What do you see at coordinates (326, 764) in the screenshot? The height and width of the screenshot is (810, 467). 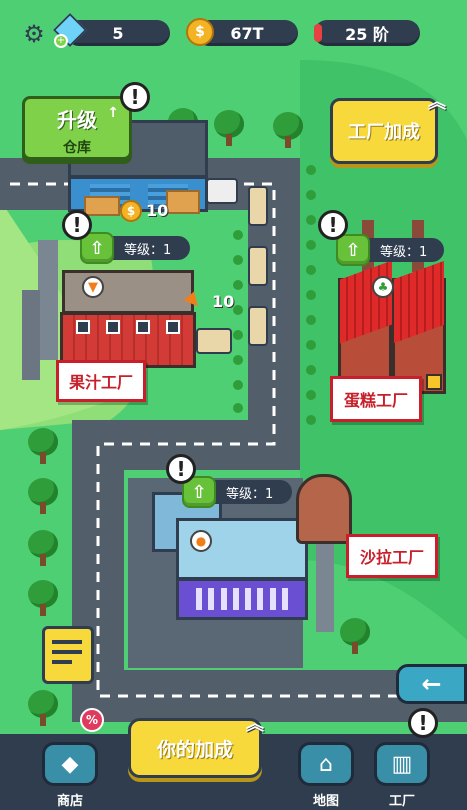 I see `map-icon: ⌂` at bounding box center [326, 764].